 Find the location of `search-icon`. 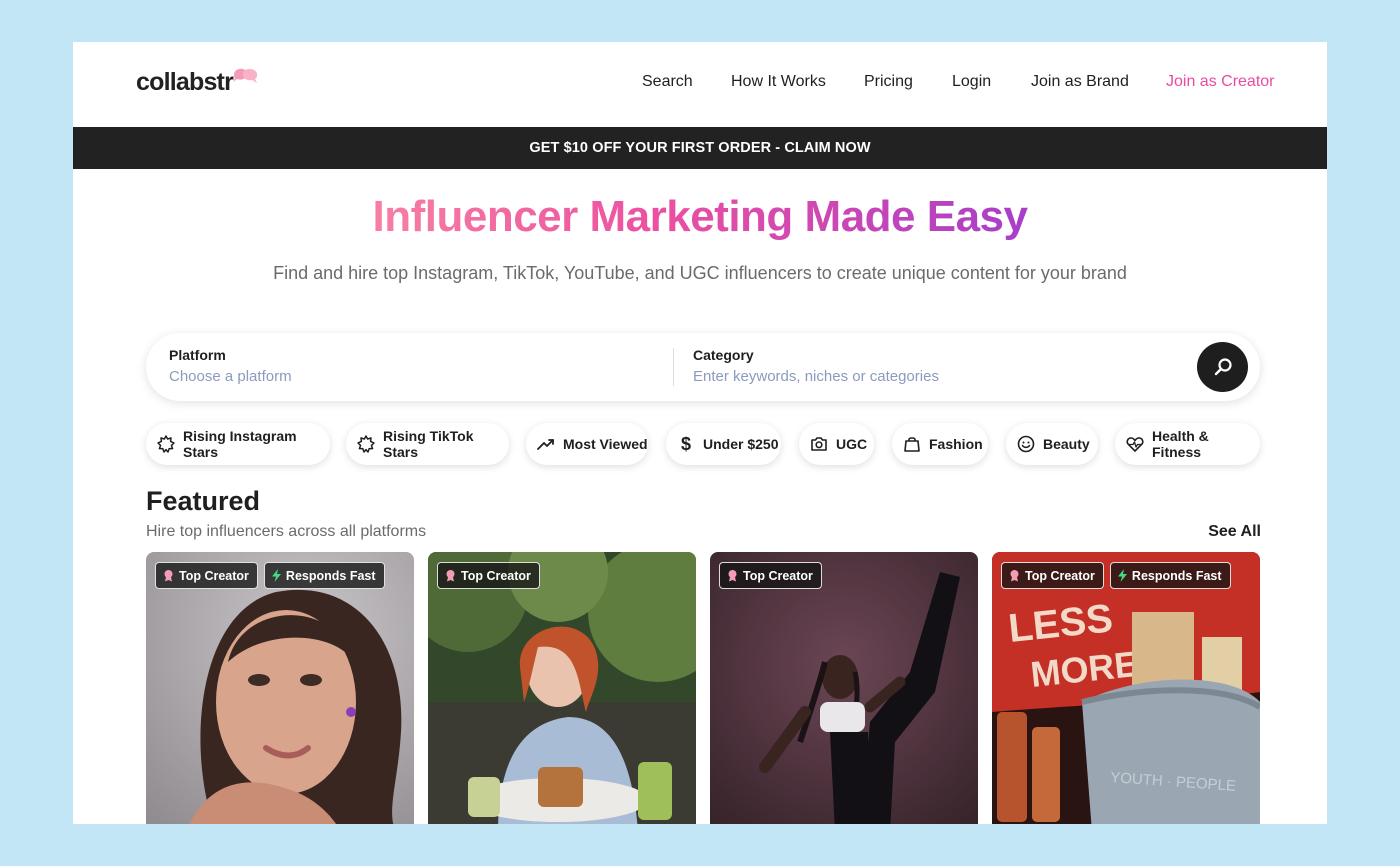

search-icon is located at coordinates (1223, 367).